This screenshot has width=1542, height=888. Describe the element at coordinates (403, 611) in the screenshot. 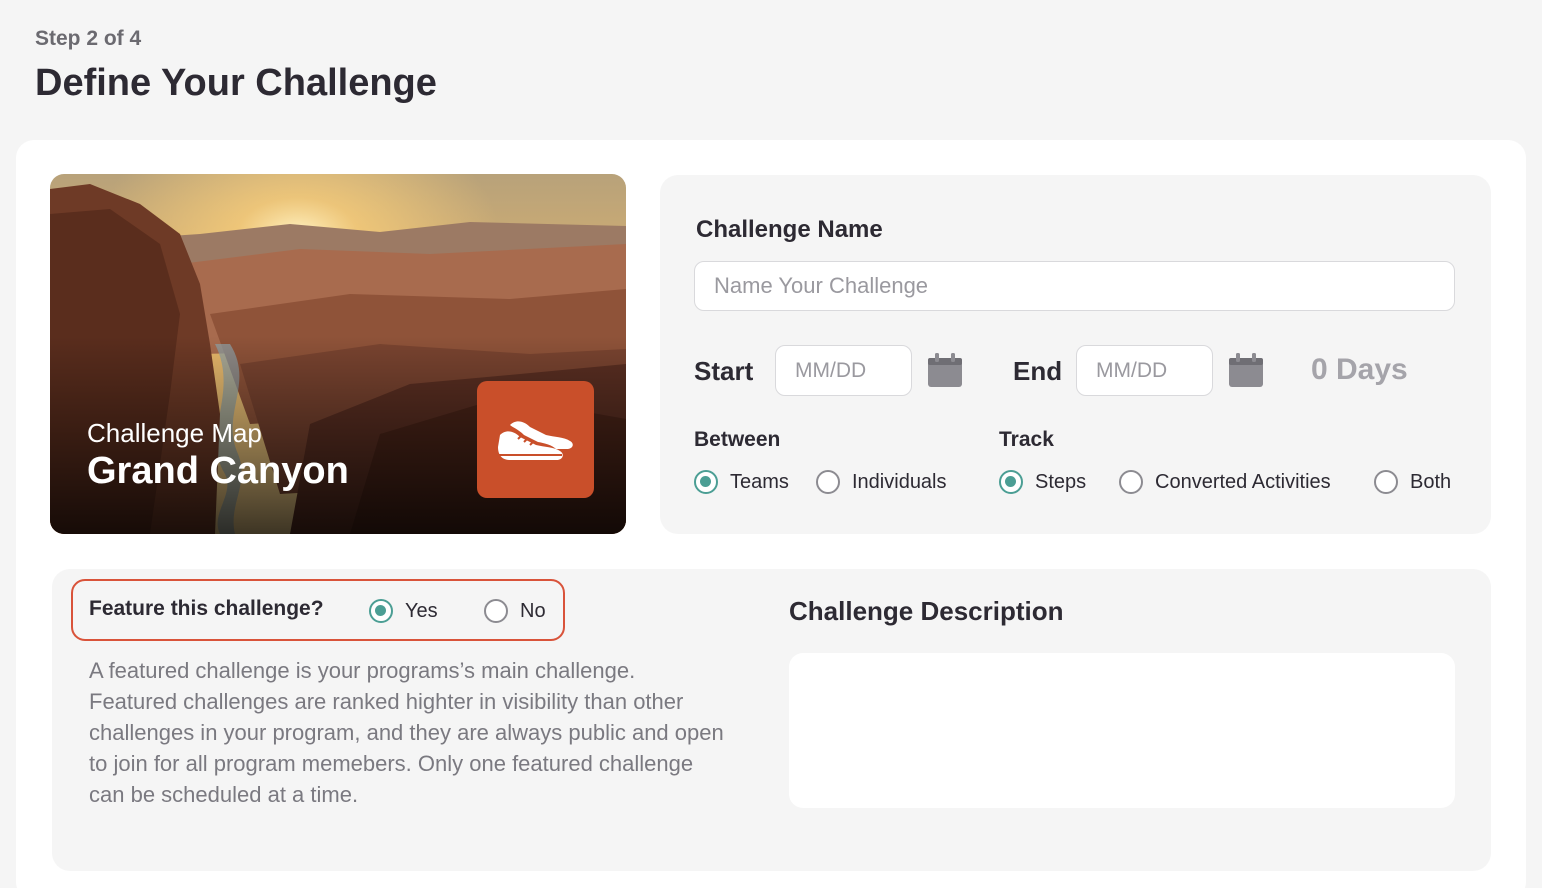

I see `feature-yes-radio: Yes` at that location.